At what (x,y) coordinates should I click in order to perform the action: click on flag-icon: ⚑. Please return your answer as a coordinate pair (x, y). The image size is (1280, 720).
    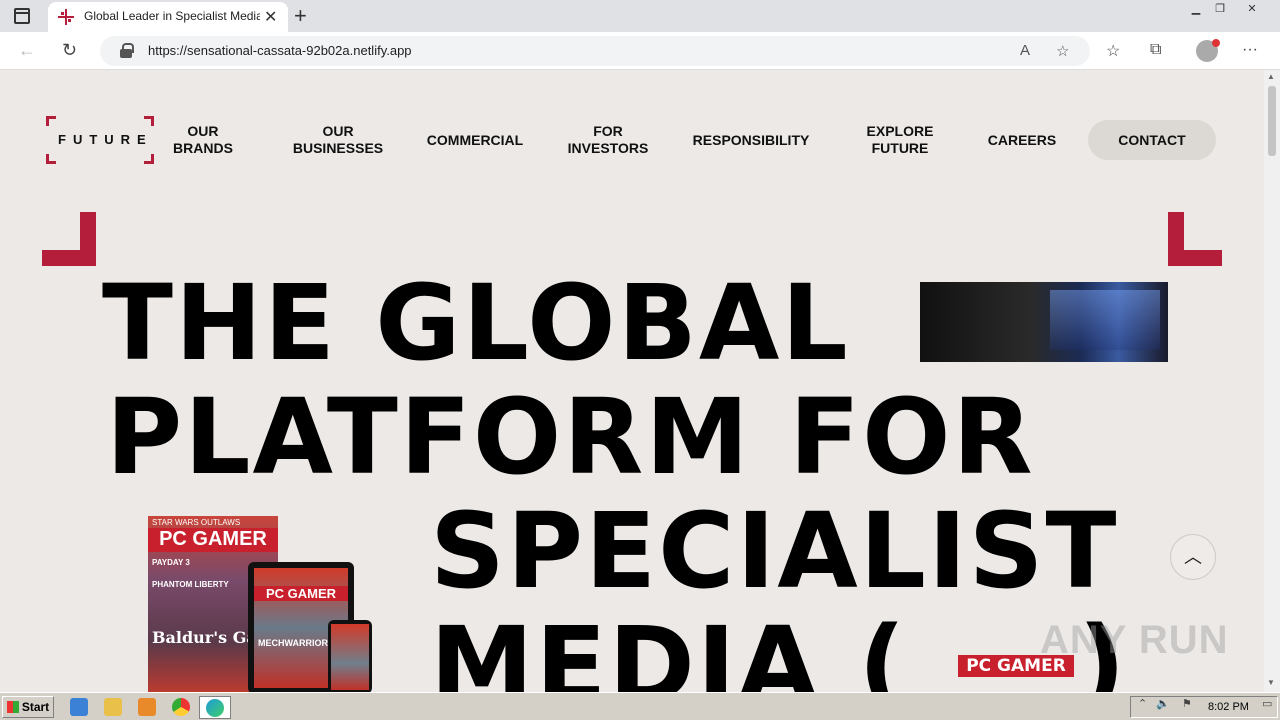
    Looking at the image, I should click on (1187, 703).